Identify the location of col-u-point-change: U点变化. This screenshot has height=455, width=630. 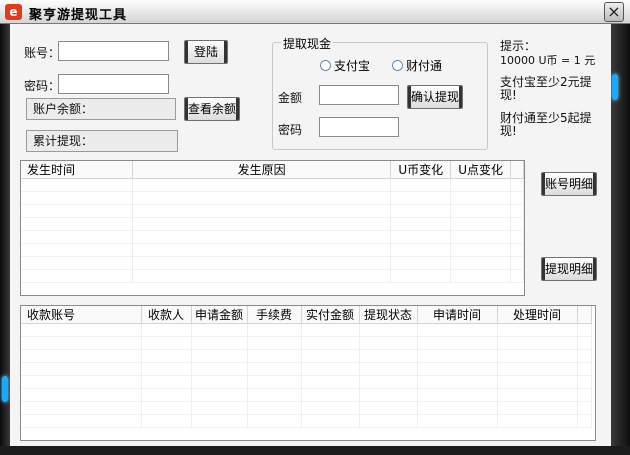
(481, 170).